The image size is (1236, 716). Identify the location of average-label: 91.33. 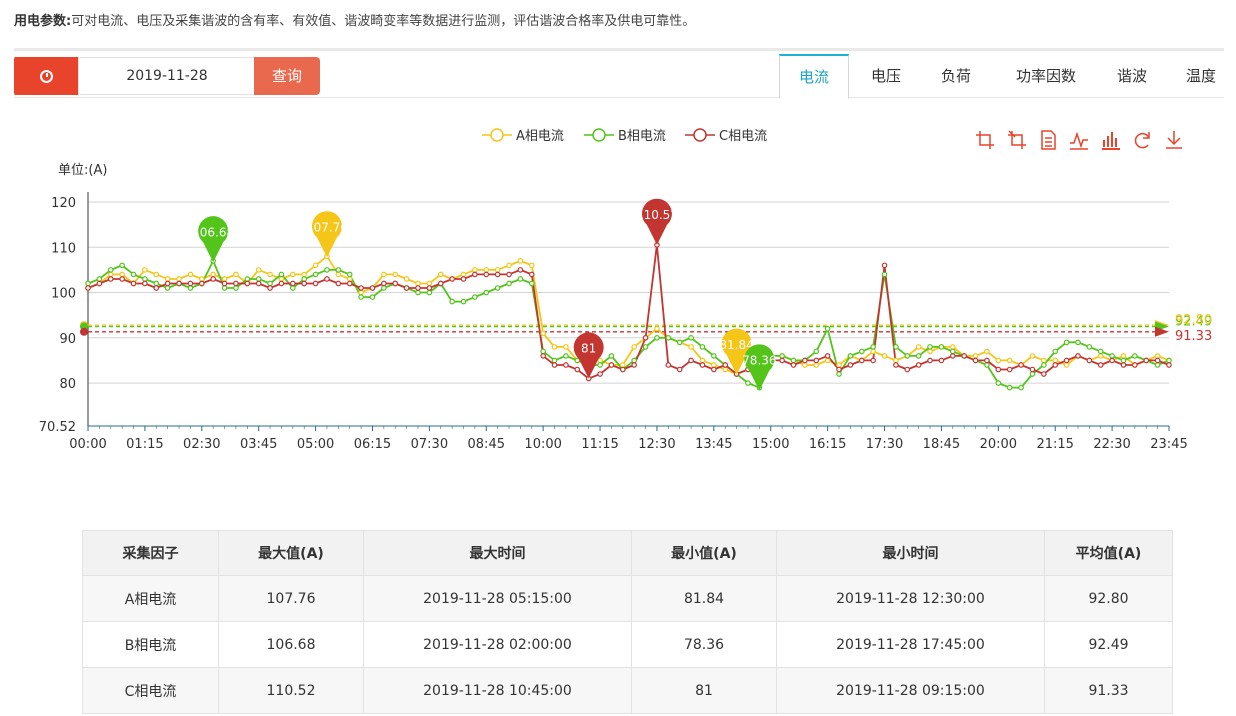
(1193, 336).